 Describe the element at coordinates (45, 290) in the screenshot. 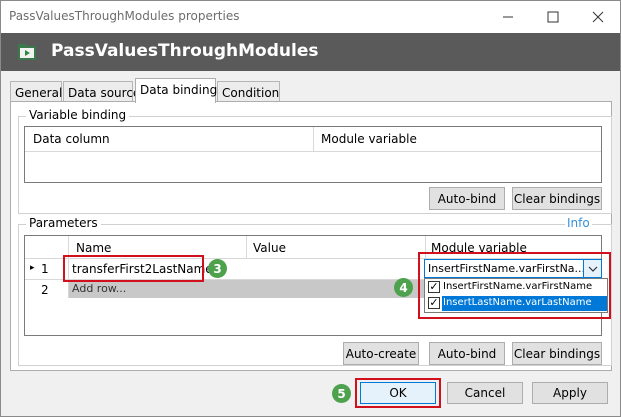

I see `row-number: 2` at that location.